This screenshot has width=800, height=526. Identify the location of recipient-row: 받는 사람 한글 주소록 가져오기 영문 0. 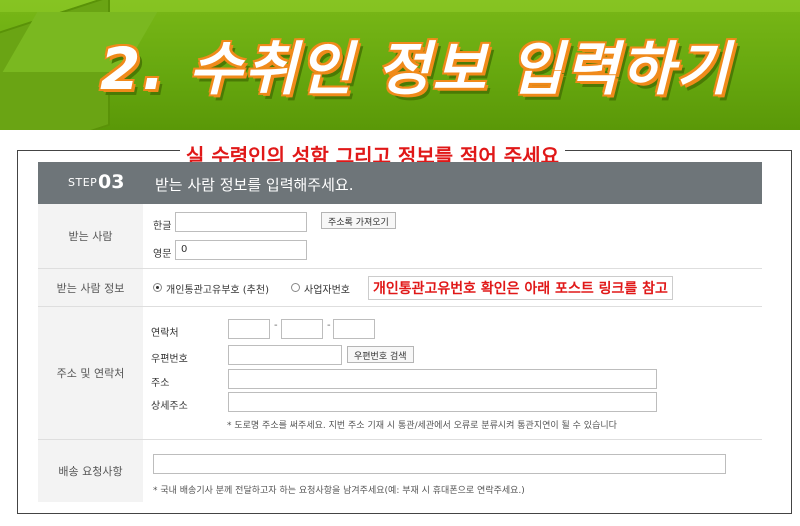
(400, 236).